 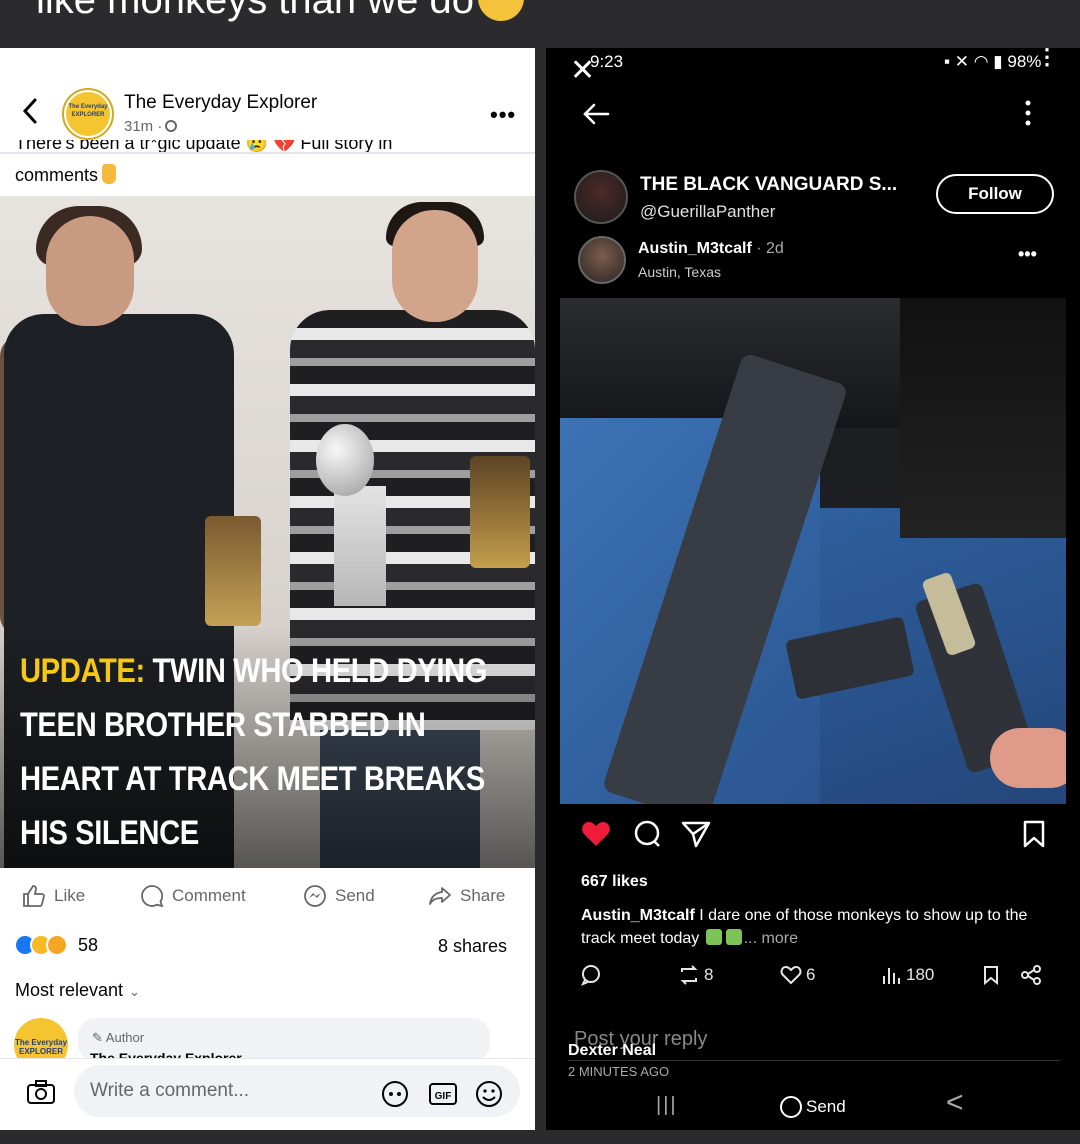 What do you see at coordinates (709, 974) in the screenshot?
I see `repost-count: 8` at bounding box center [709, 974].